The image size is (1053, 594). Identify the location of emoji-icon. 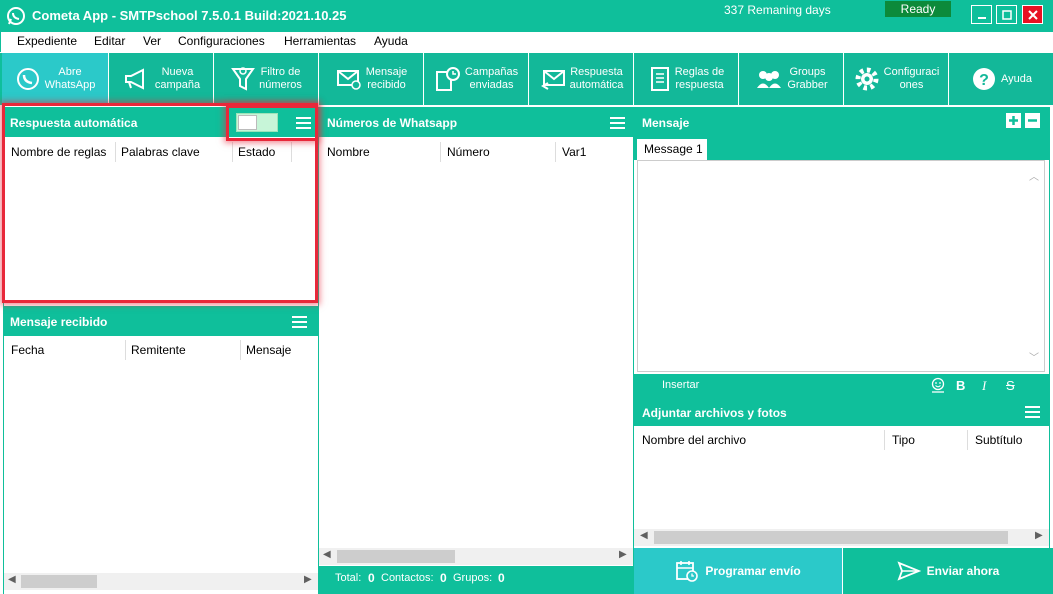
(938, 385).